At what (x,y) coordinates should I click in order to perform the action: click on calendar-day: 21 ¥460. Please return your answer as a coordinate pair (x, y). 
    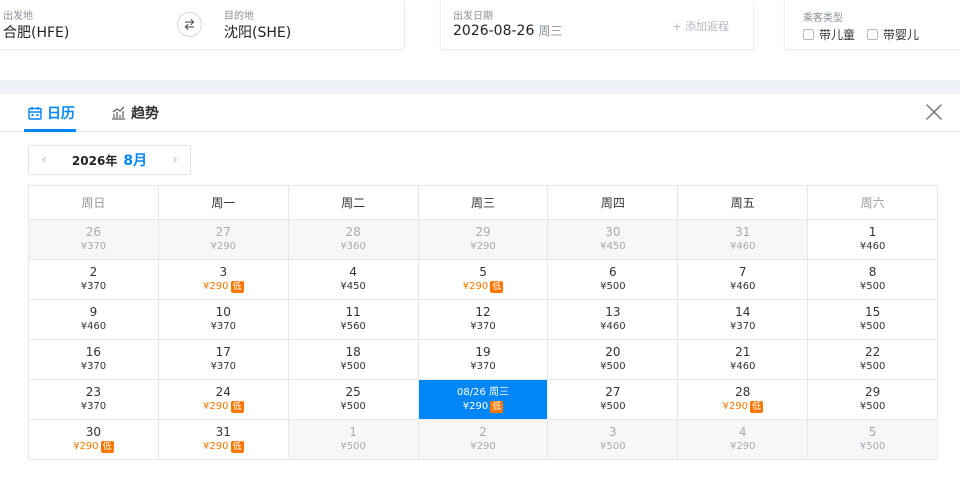
    Looking at the image, I should click on (743, 360).